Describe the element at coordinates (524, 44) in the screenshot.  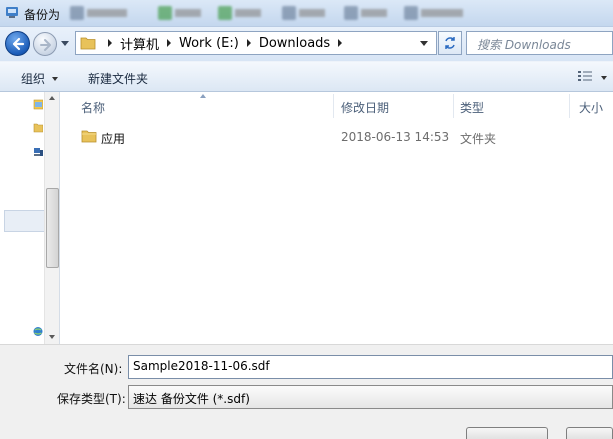
I see `search-input: 搜索 Downloads` at that location.